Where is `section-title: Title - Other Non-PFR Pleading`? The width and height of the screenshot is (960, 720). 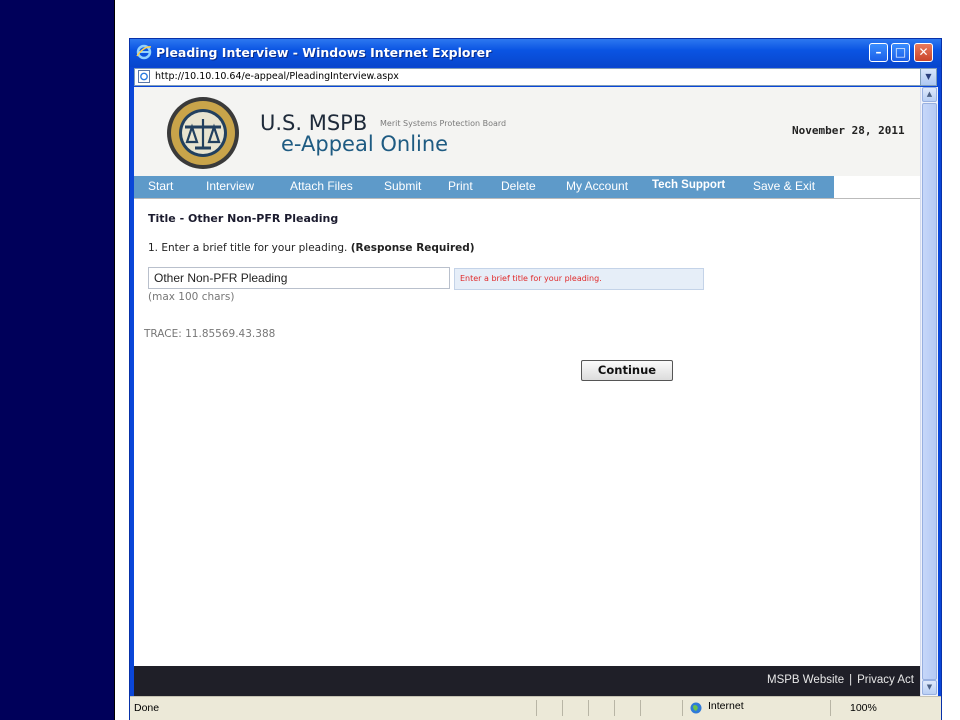
section-title: Title - Other Non-PFR Pleading is located at coordinates (243, 218).